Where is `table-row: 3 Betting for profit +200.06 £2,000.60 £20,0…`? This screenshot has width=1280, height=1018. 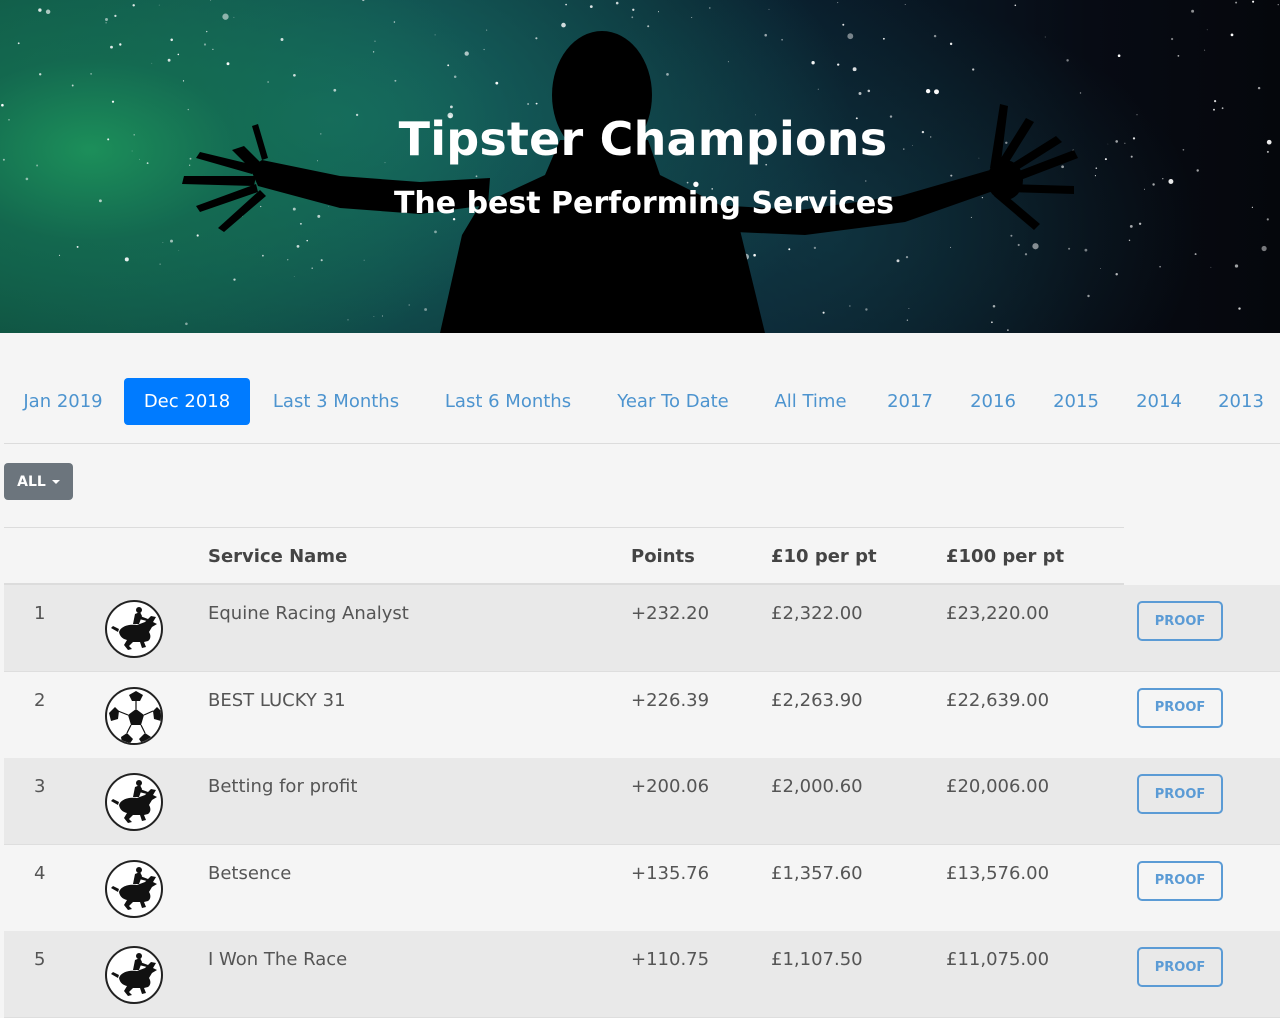 table-row: 3 Betting for profit +200.06 £2,000.60 £20,0… is located at coordinates (642, 801).